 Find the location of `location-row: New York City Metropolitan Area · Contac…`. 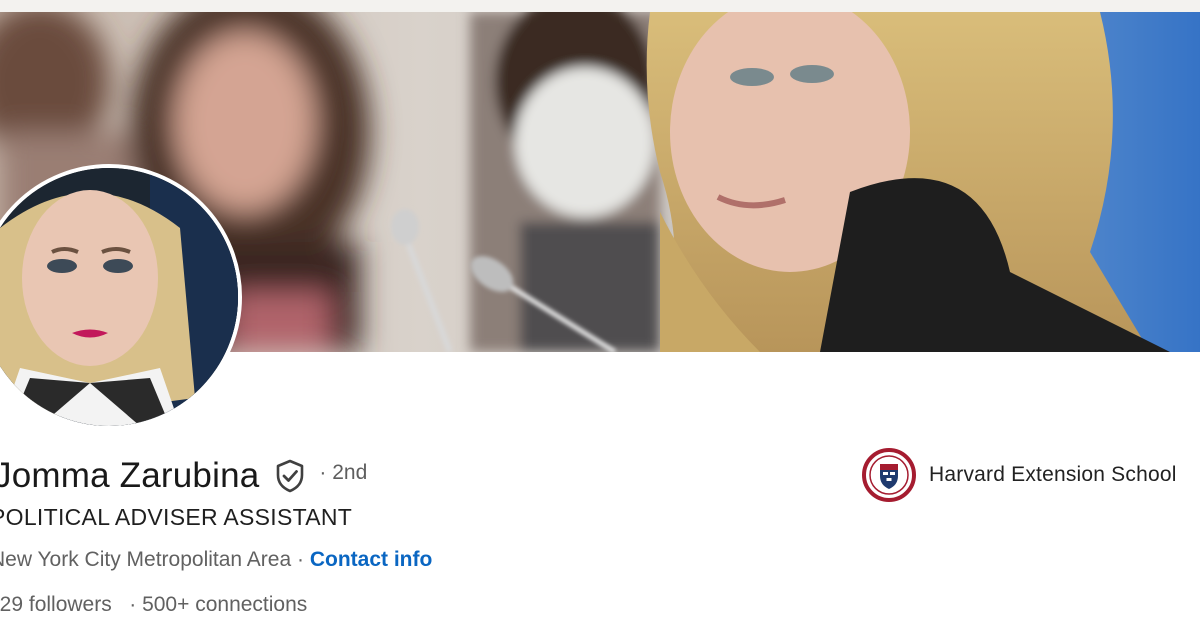

location-row: New York City Metropolitan Area · Contac… is located at coordinates (216, 560).